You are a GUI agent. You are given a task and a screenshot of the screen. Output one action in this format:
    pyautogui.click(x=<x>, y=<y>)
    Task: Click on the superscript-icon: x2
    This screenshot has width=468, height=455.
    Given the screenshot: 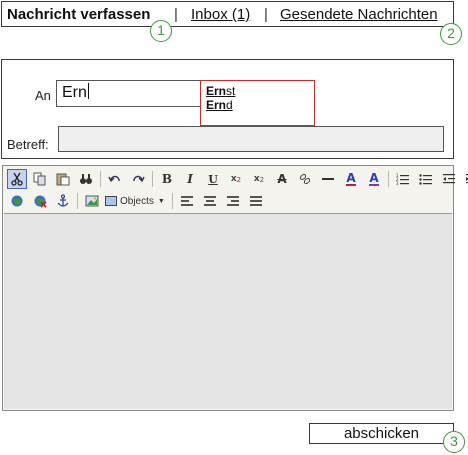 What is the action you would take?
    pyautogui.click(x=259, y=179)
    